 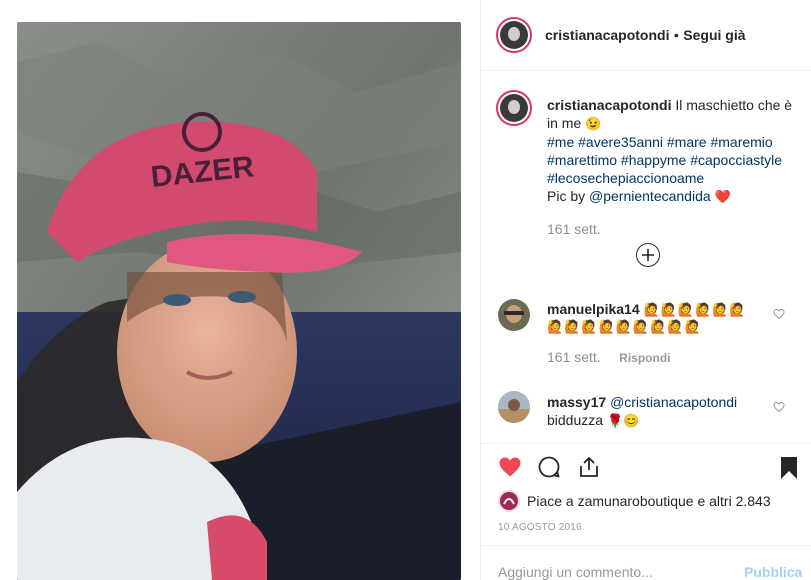 What do you see at coordinates (566, 196) in the screenshot?
I see `credit-prefix: Pic by` at bounding box center [566, 196].